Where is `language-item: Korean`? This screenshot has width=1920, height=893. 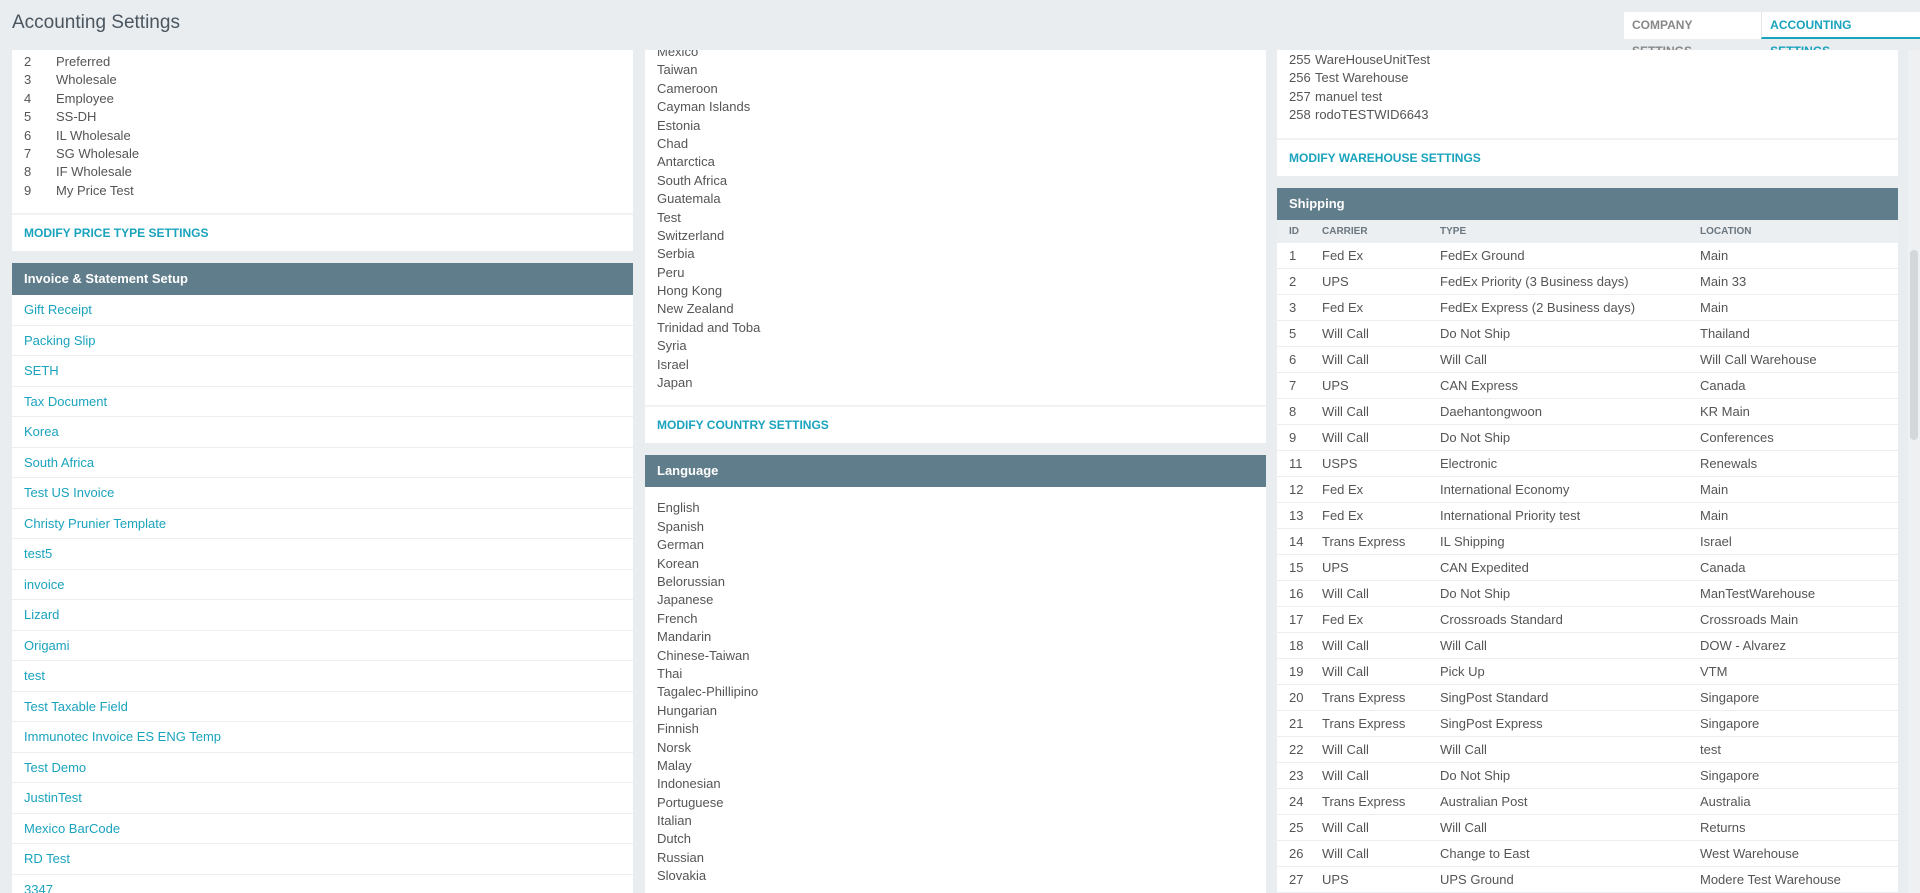 language-item: Korean is located at coordinates (678, 563).